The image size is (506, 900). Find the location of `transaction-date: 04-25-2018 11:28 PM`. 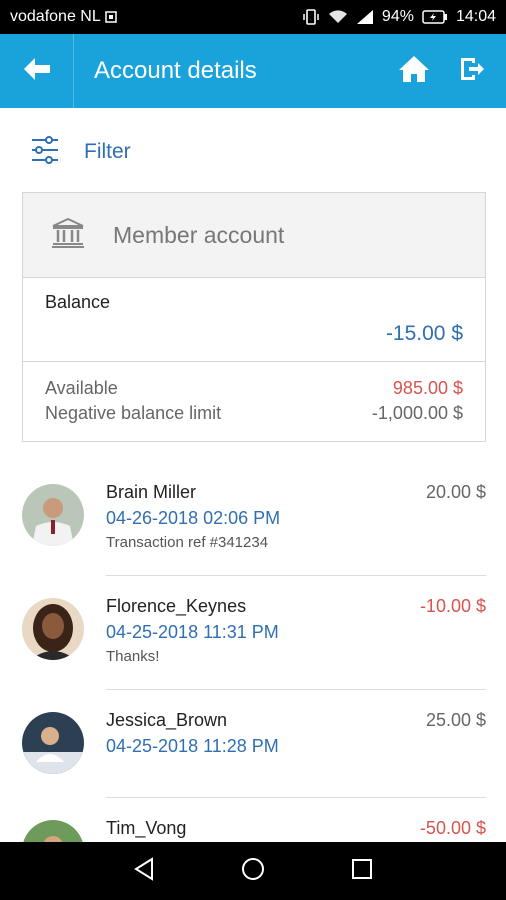

transaction-date: 04-25-2018 11:28 PM is located at coordinates (192, 746).